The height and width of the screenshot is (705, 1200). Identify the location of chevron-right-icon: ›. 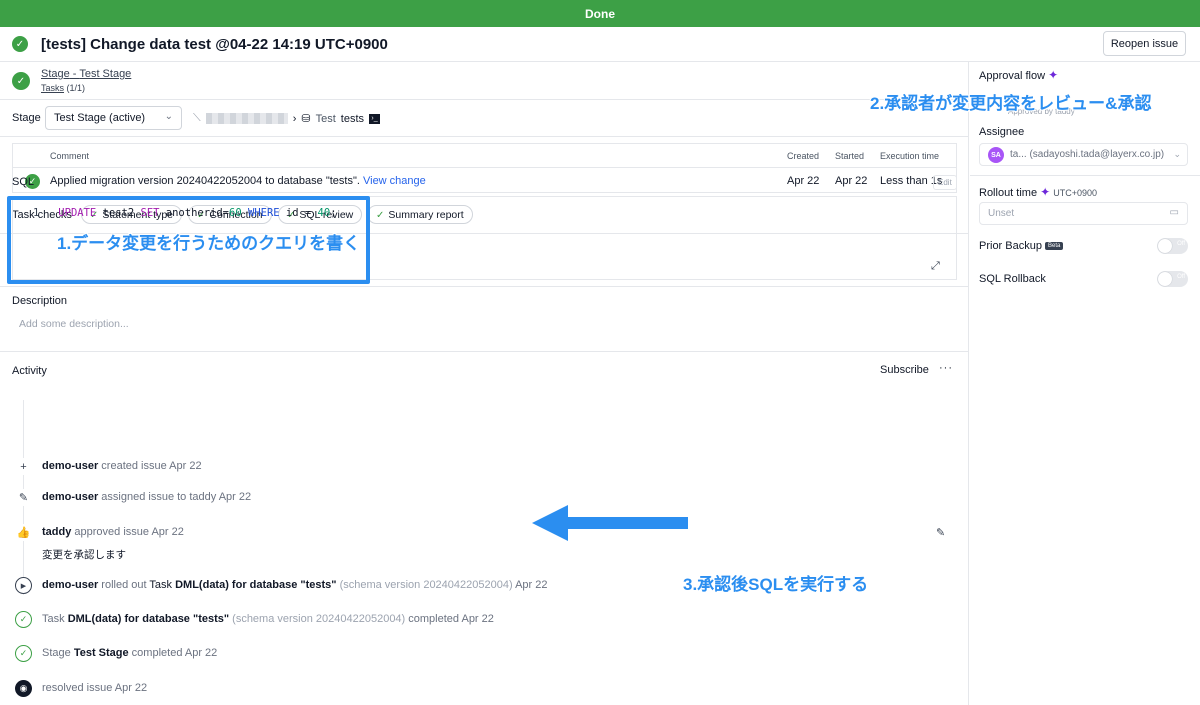
(294, 118).